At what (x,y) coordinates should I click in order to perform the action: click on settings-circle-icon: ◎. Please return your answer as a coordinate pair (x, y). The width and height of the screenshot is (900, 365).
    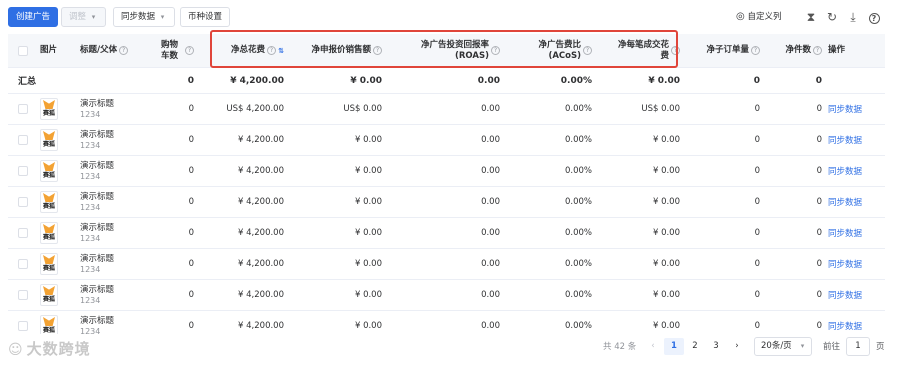
    Looking at the image, I should click on (740, 16).